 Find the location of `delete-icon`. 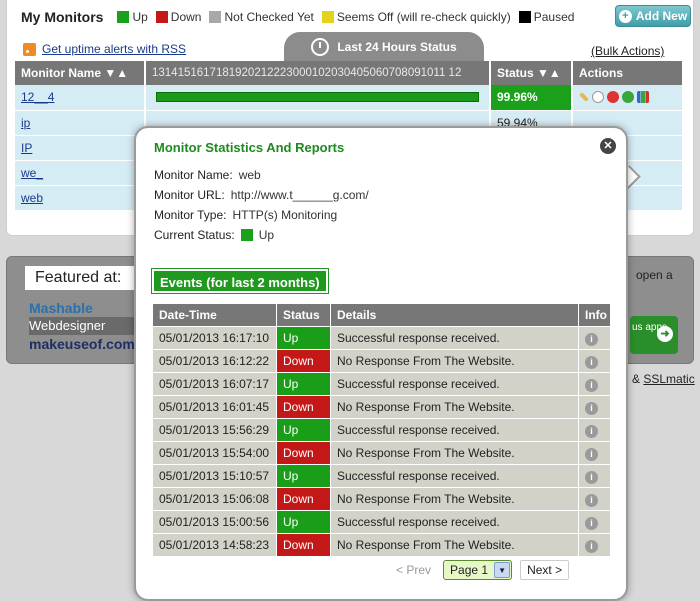

delete-icon is located at coordinates (613, 97).